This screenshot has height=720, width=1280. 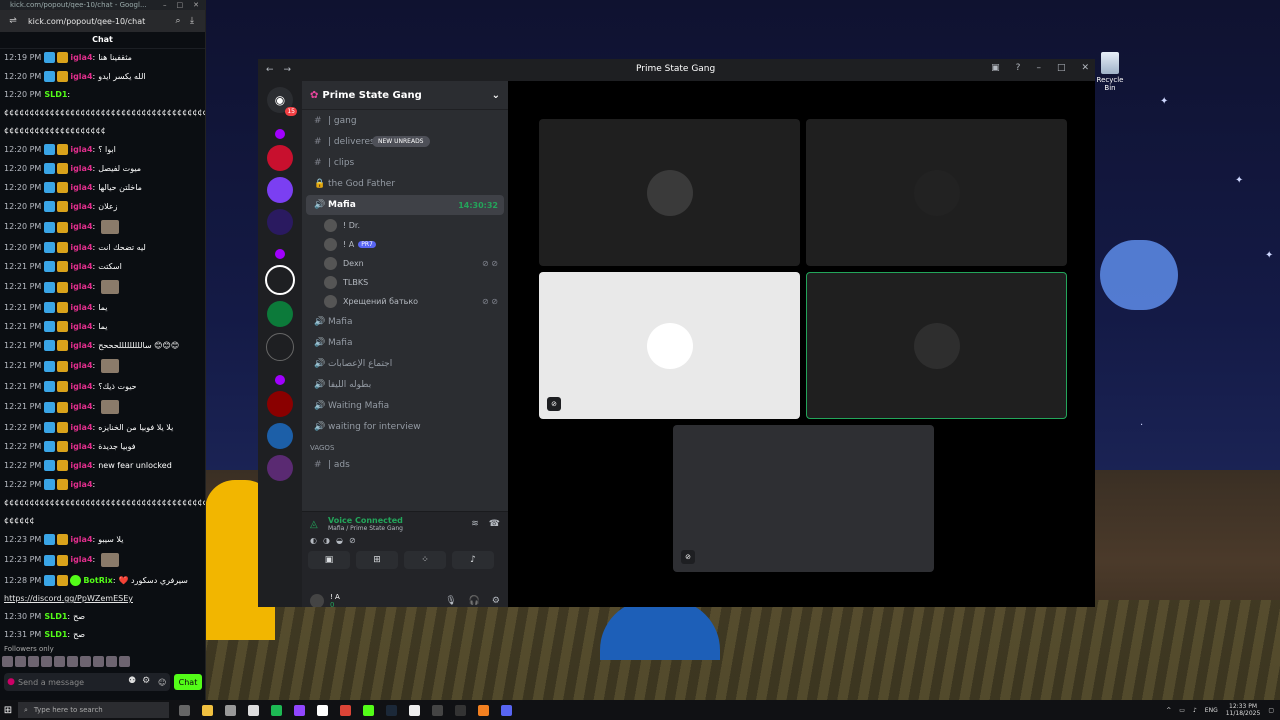 I want to click on microphone-icon: 🎙, so click(x=450, y=601).